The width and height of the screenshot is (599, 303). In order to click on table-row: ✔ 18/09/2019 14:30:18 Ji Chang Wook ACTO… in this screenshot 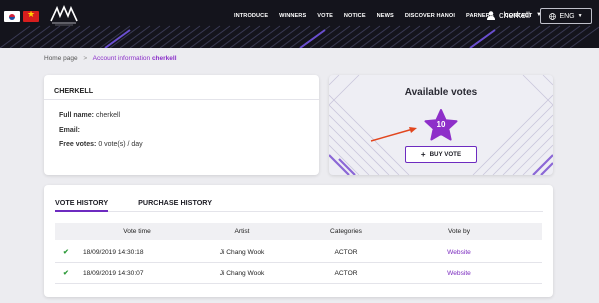, I will do `click(298, 253)`.